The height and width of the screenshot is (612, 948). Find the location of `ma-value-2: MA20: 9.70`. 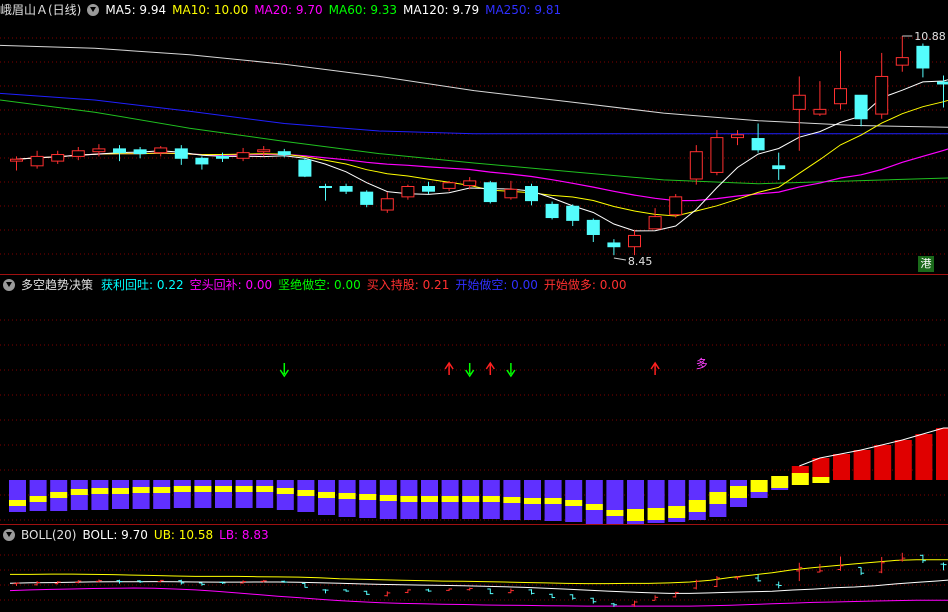

ma-value-2: MA20: 9.70 is located at coordinates (288, 10).